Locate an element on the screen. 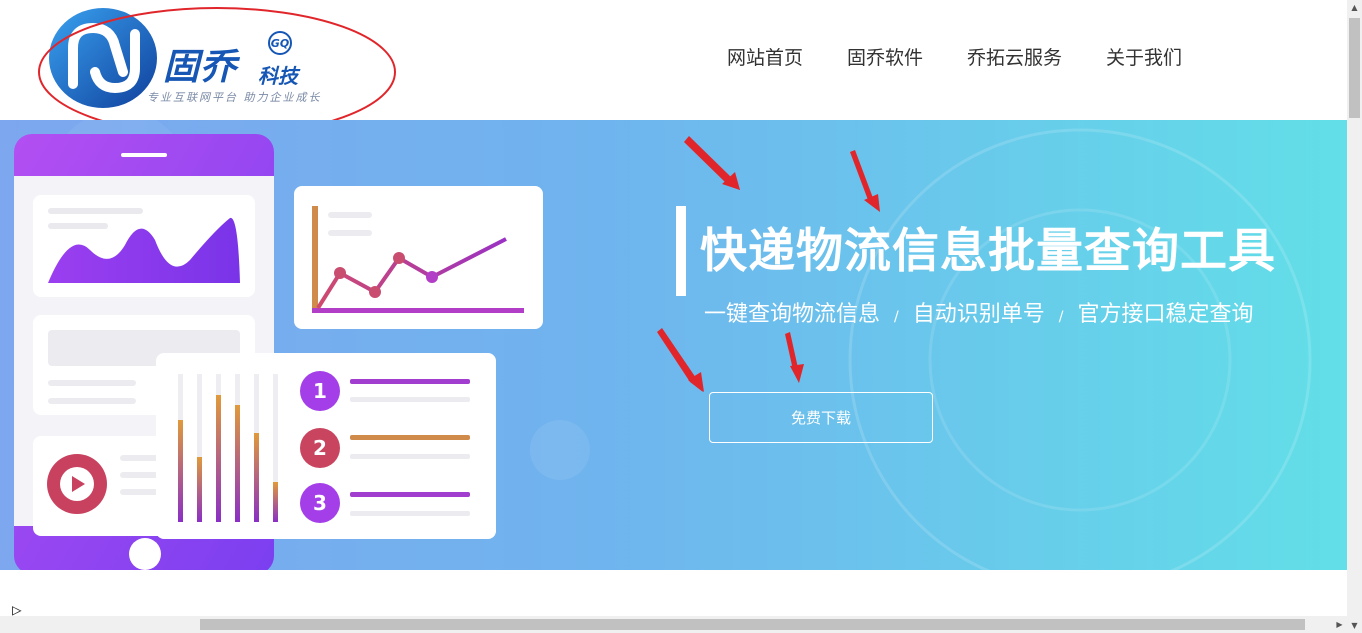 The height and width of the screenshot is (633, 1362). scroll-right-icon: ▶ is located at coordinates (1339, 624).